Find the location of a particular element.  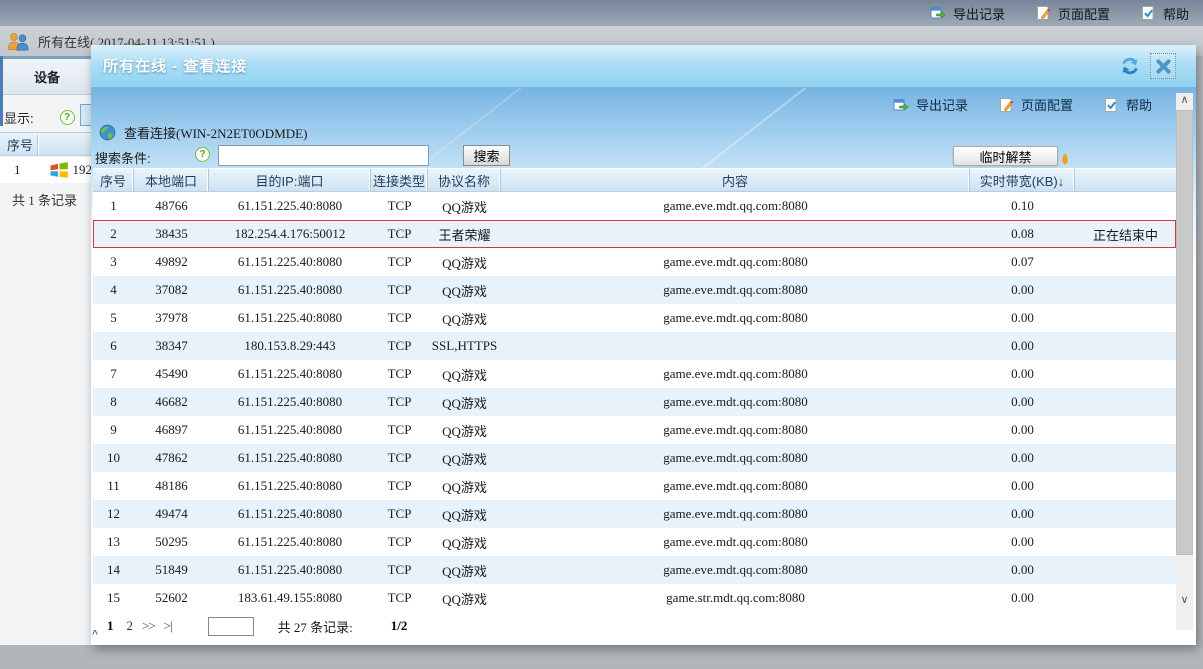

next-page-button: >> is located at coordinates (149, 626).